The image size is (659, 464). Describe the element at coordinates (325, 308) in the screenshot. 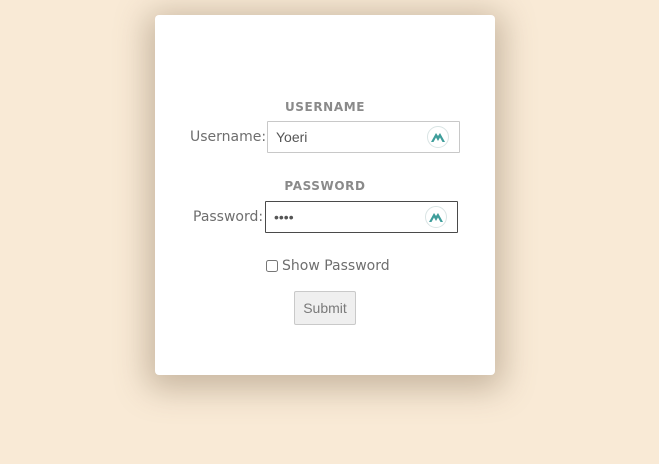

I see `submit-button: Submit` at that location.